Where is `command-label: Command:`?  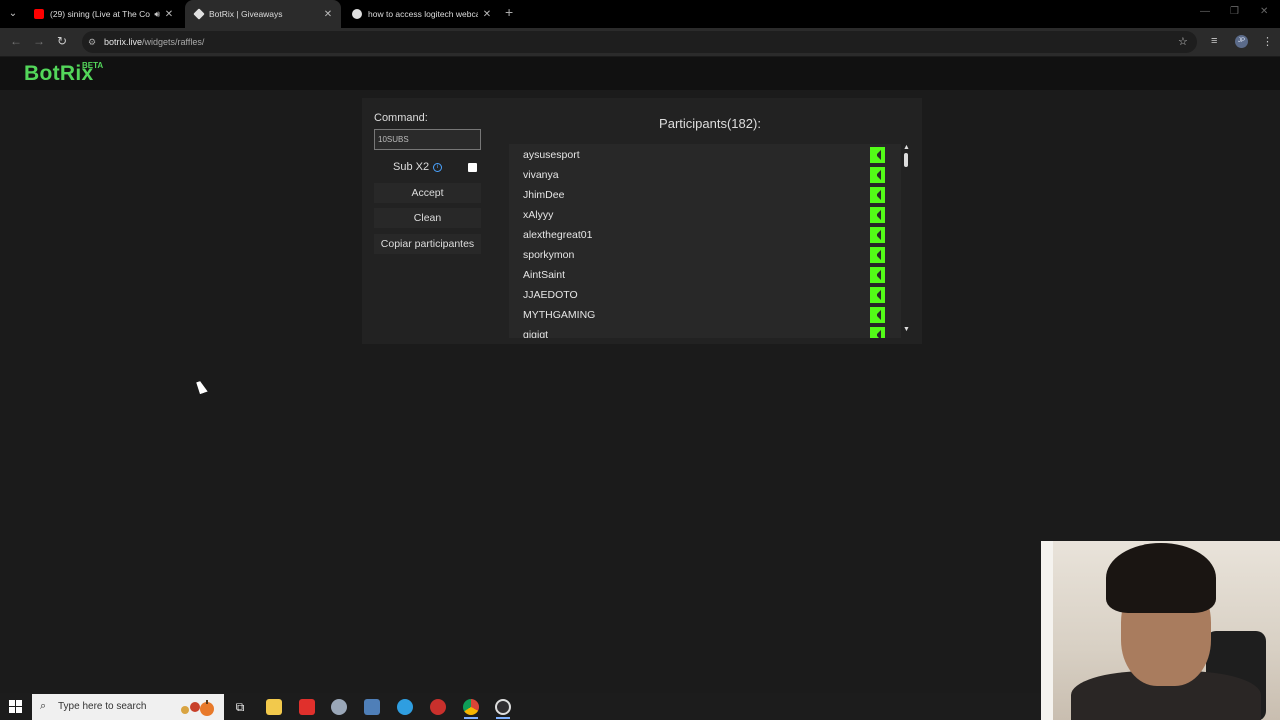
command-label: Command: is located at coordinates (401, 118).